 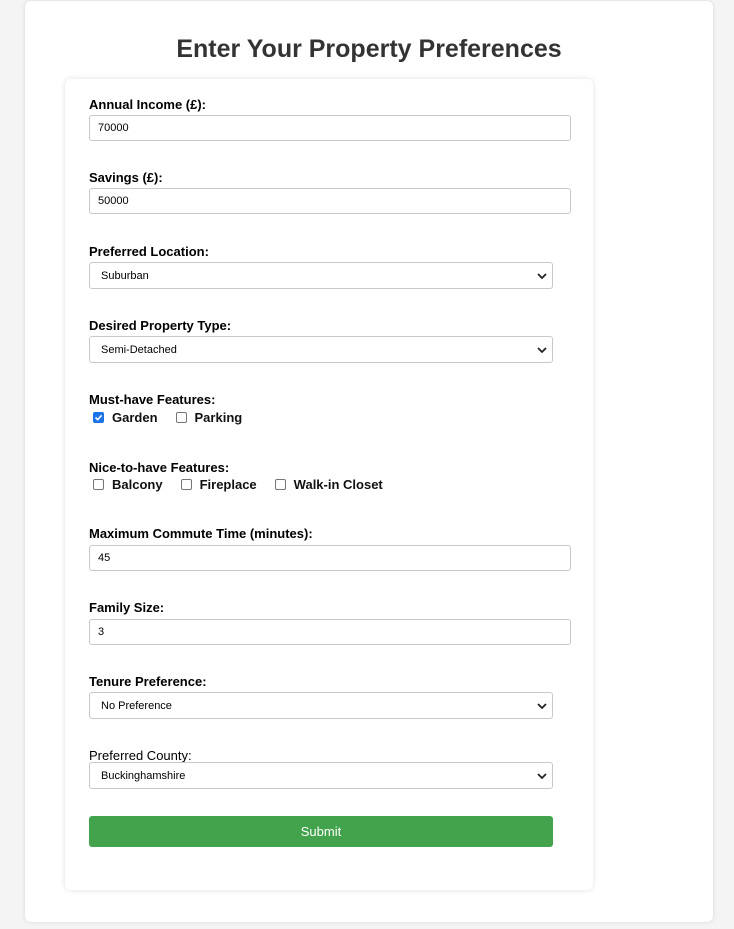 I want to click on county-selected: Buckinghamshire, so click(x=143, y=776).